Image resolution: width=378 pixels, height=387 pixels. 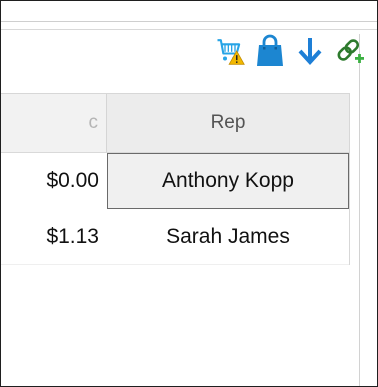 I want to click on link-add-icon, so click(x=350, y=51).